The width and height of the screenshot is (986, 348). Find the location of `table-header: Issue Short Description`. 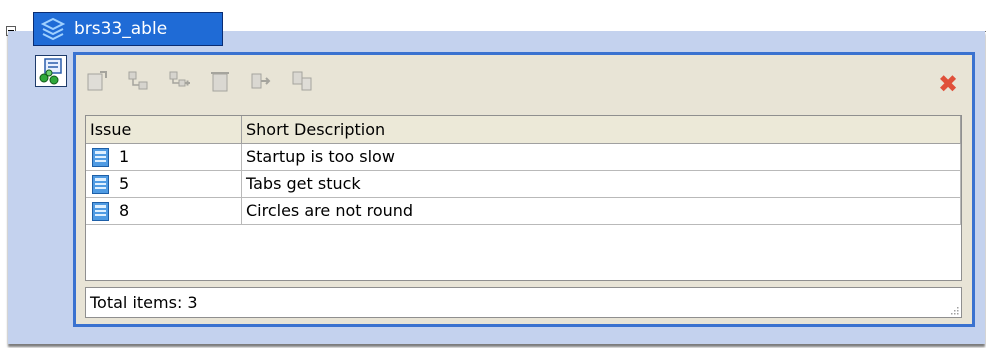

table-header: Issue Short Description is located at coordinates (523, 130).